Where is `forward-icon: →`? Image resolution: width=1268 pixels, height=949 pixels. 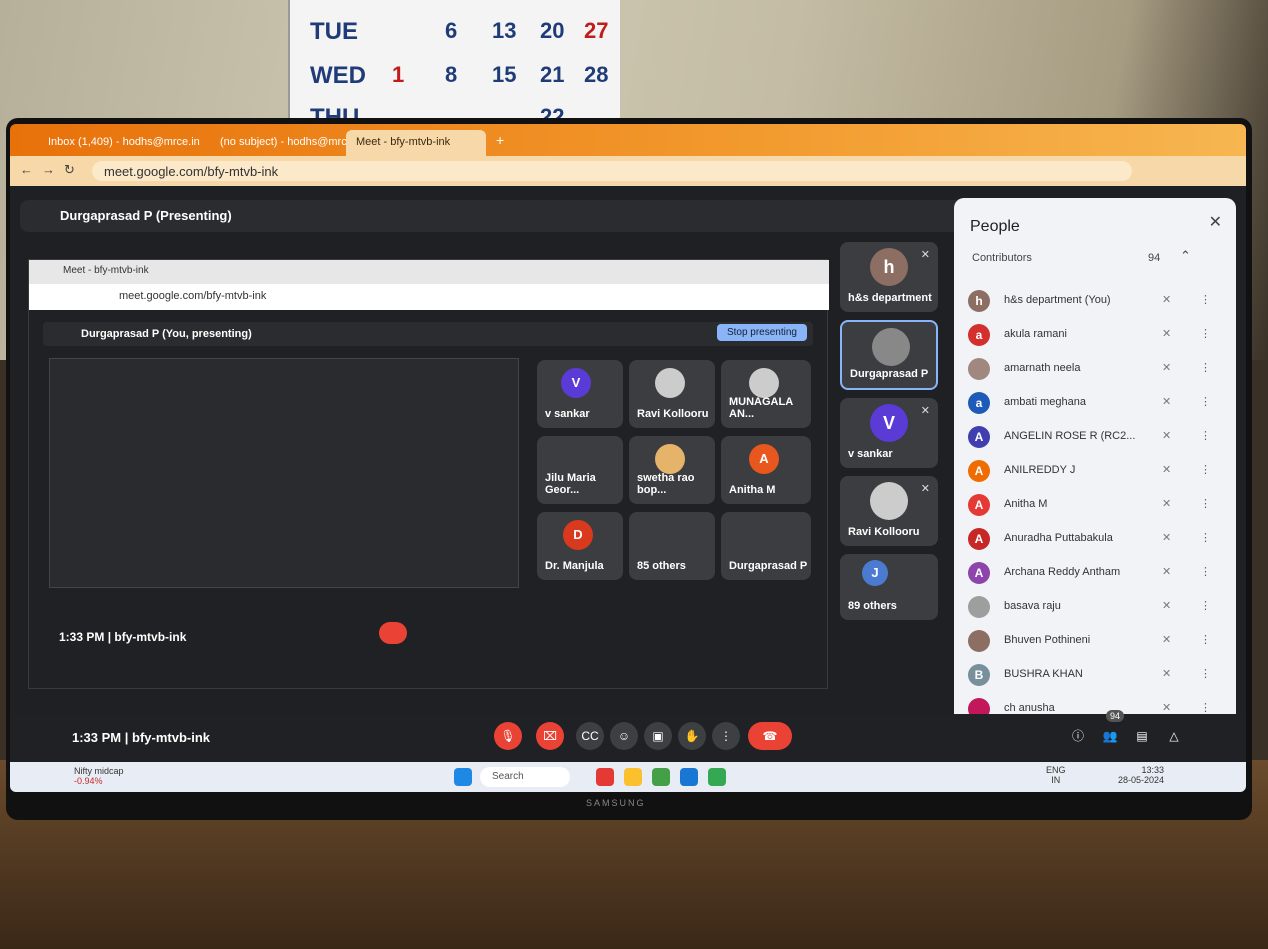 forward-icon: → is located at coordinates (48, 169).